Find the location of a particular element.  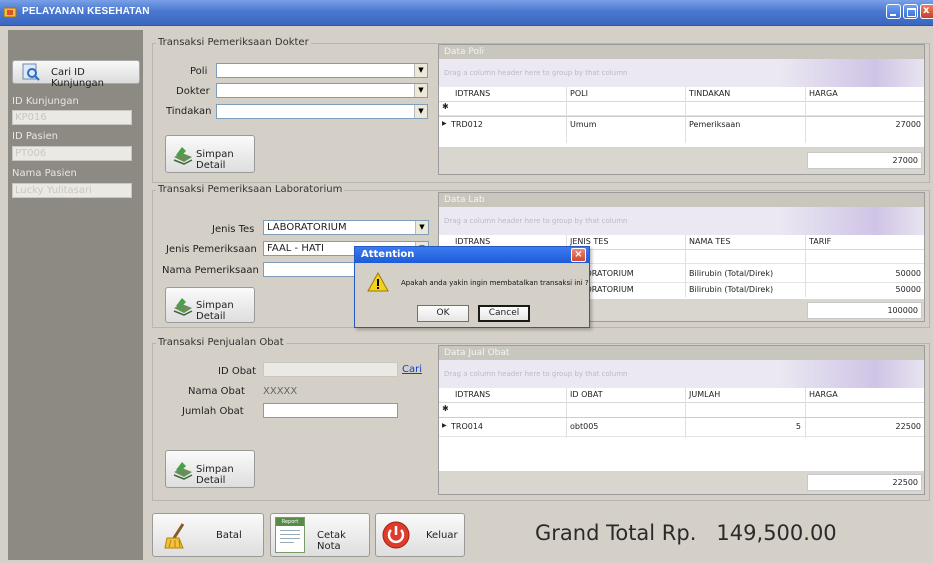

window-title: PELAYANAN KESEHATAN is located at coordinates (86, 11).